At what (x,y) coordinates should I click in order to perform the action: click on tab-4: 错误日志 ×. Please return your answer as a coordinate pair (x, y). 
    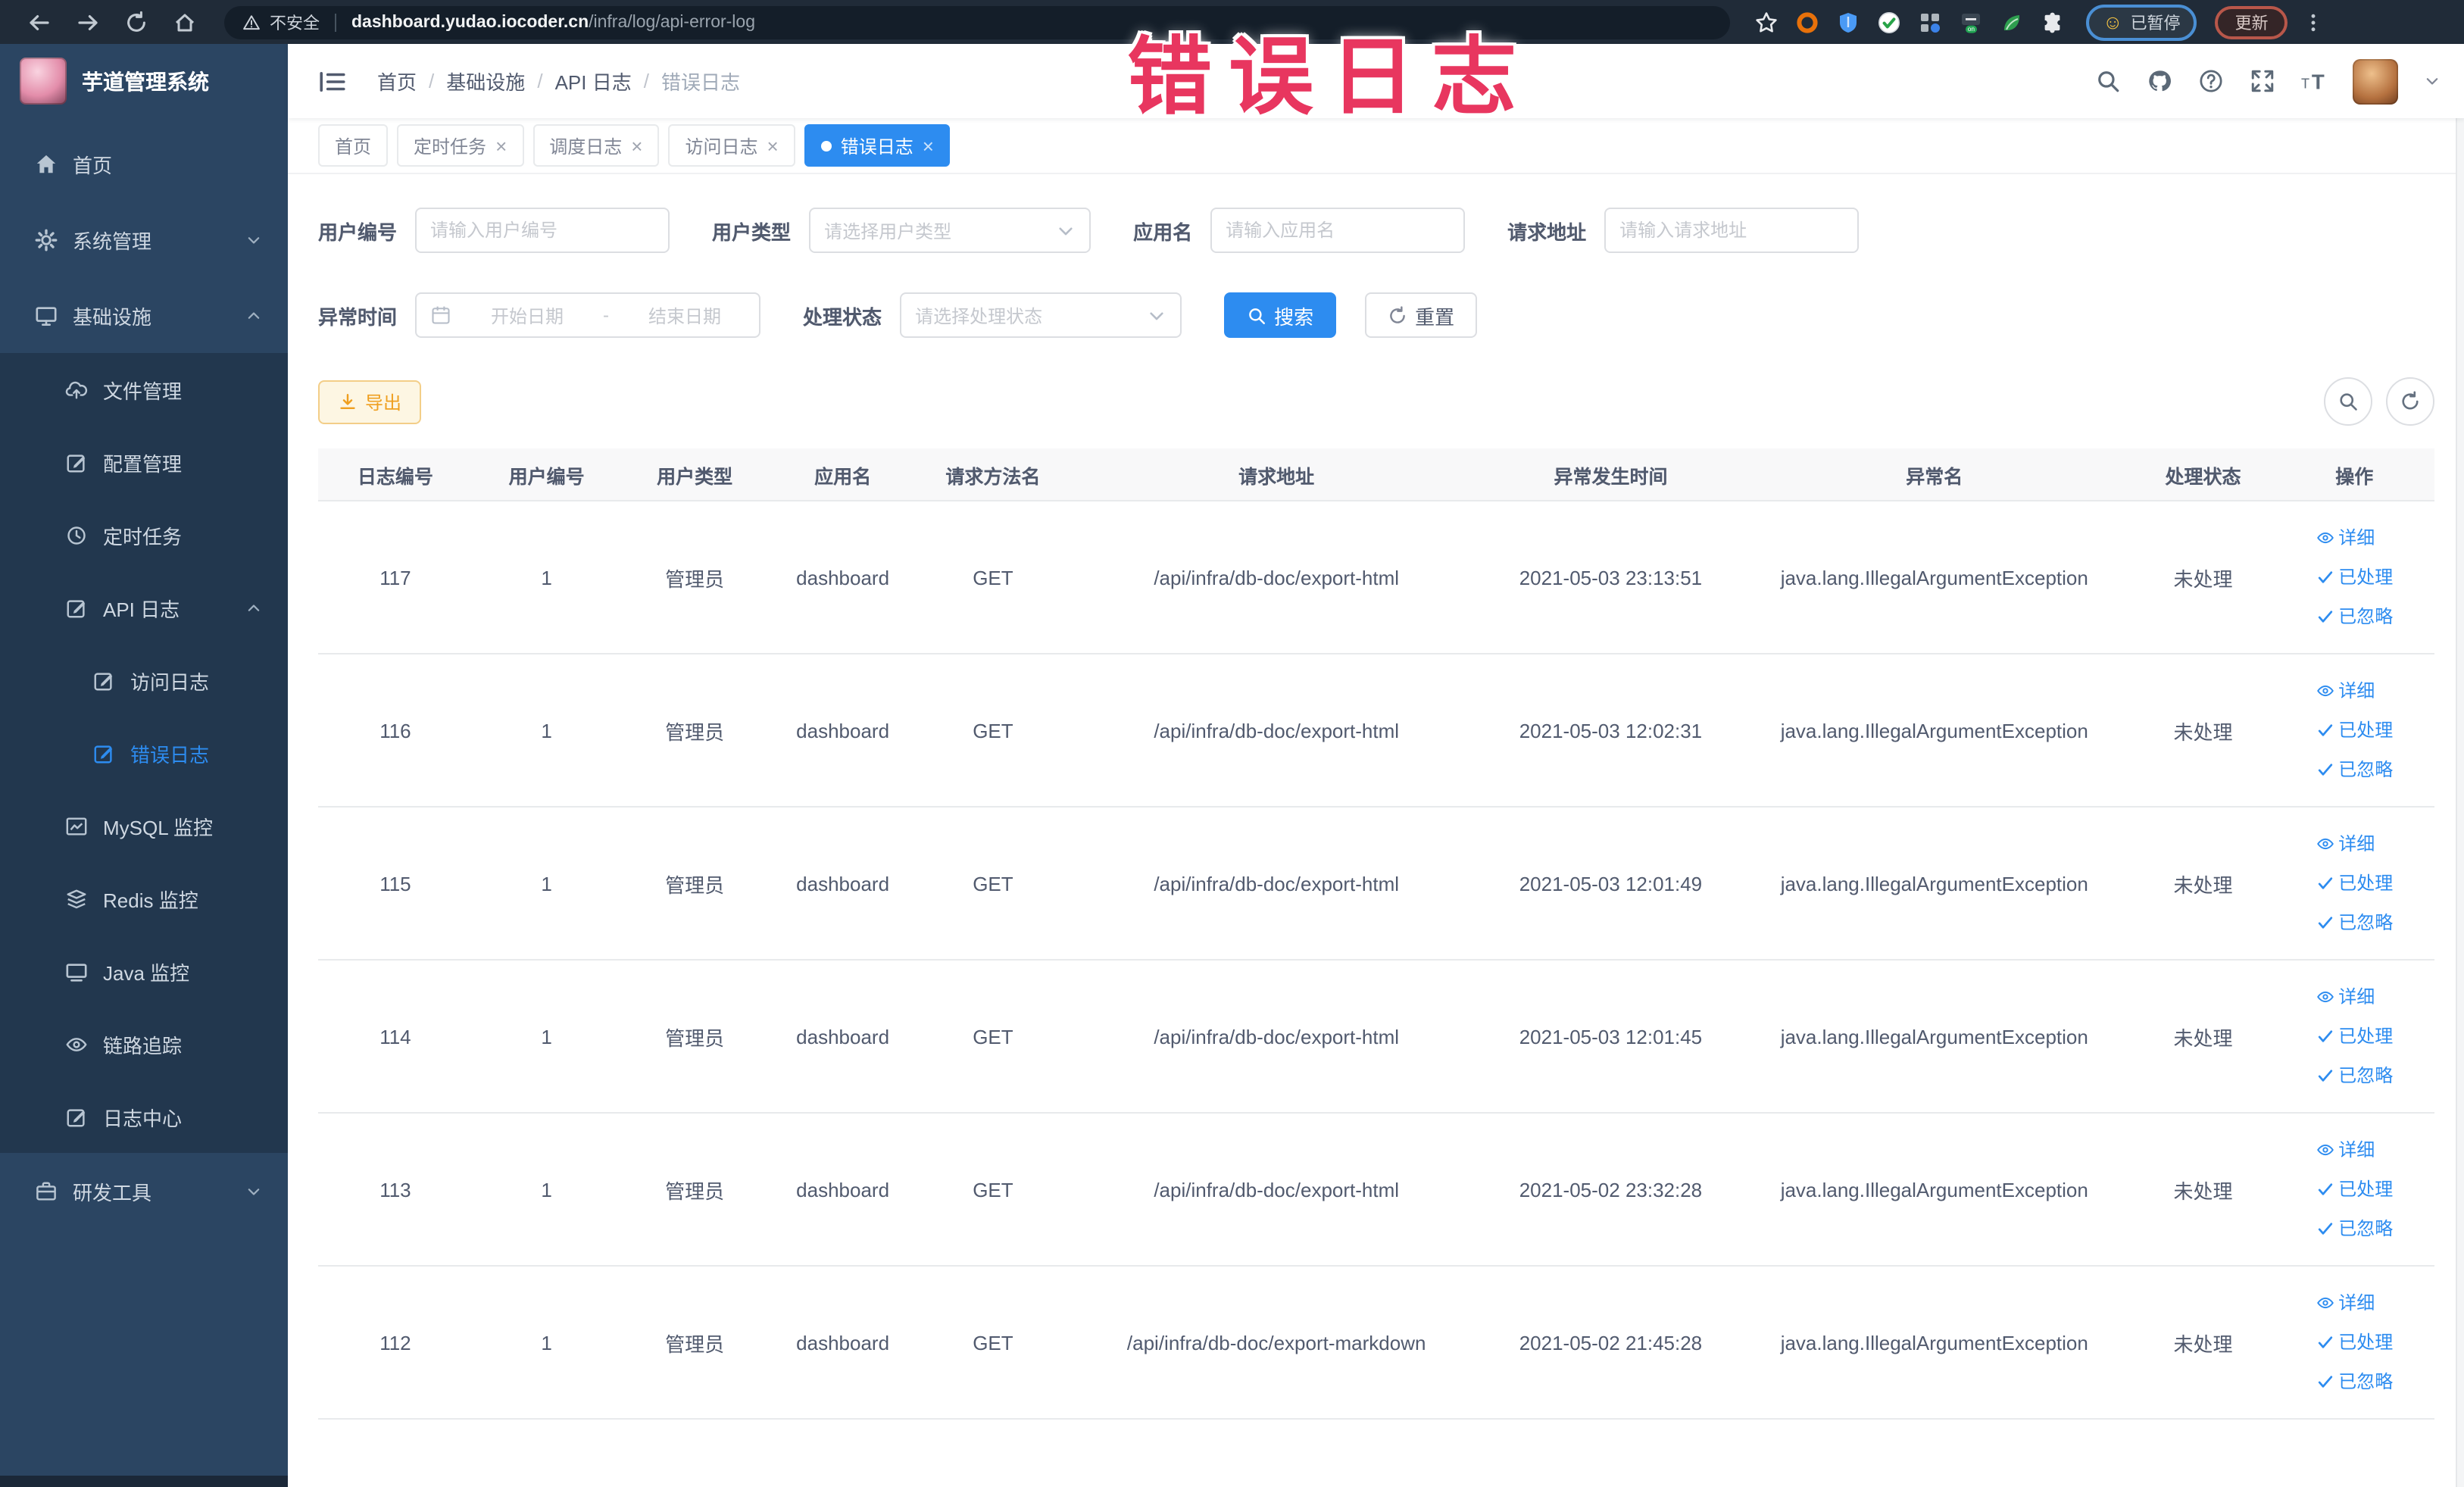
    Looking at the image, I should click on (877, 145).